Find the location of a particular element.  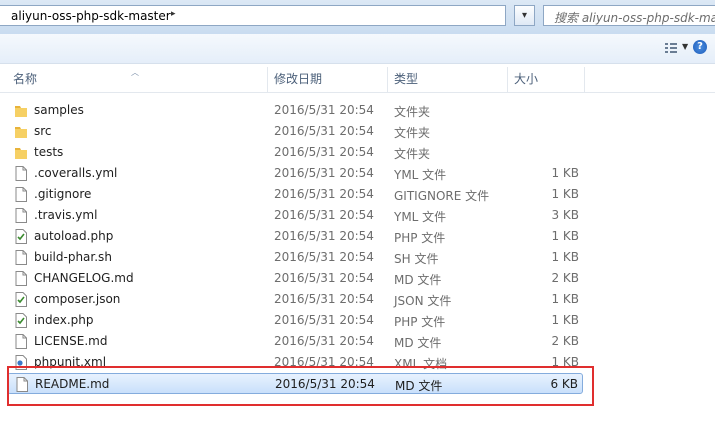

file-row: .coveralls.yml 2016/5/31 20:54 YML 文件 1 KB is located at coordinates (295, 173).